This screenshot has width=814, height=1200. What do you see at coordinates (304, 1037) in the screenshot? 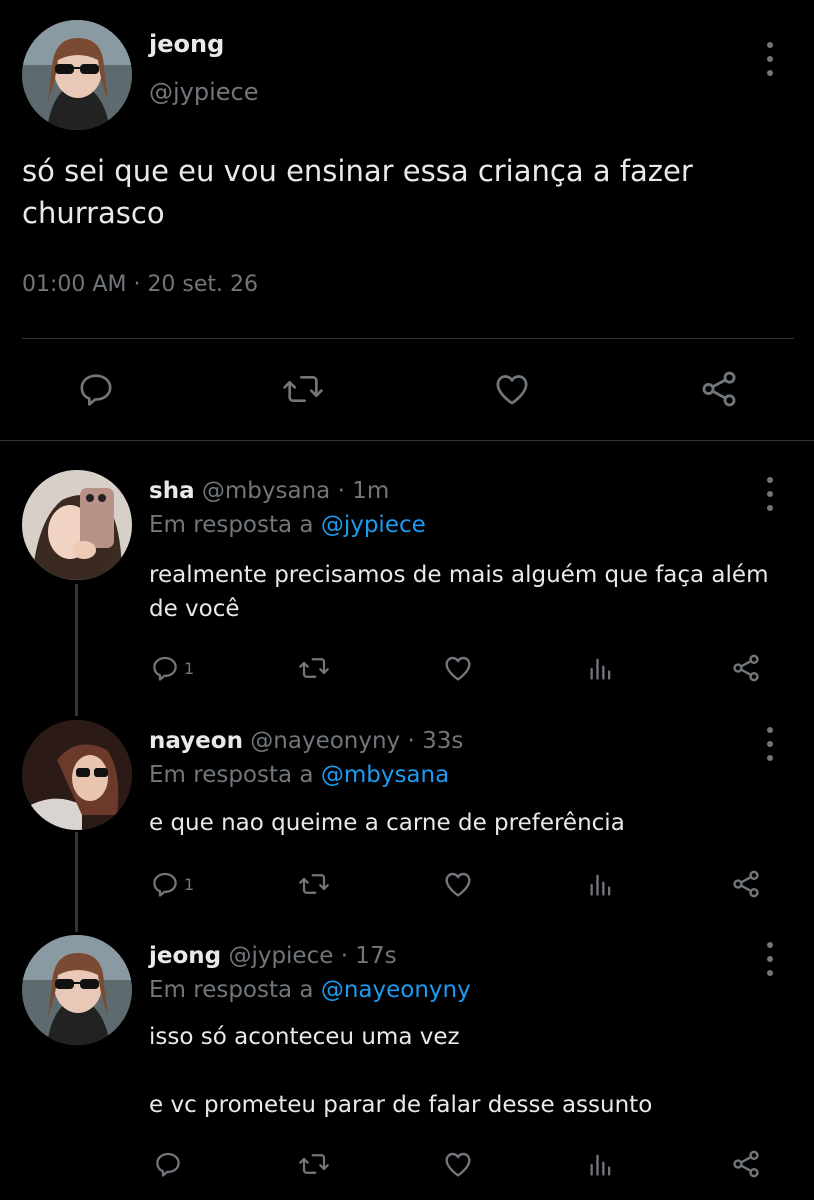
I see `reply-text-line-1: isso só aconteceu uma vez` at bounding box center [304, 1037].